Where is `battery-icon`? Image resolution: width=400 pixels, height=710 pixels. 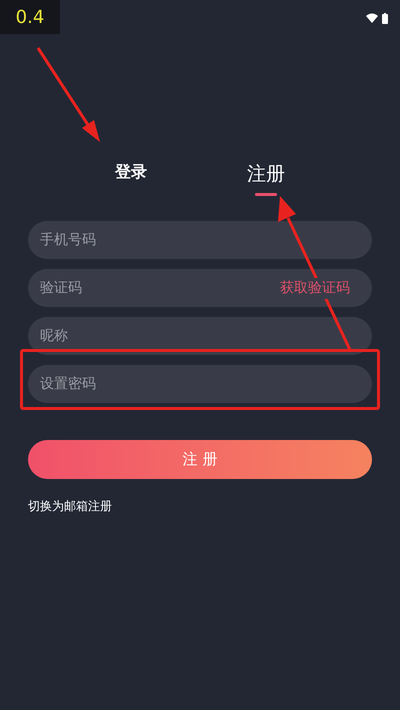 battery-icon is located at coordinates (385, 18).